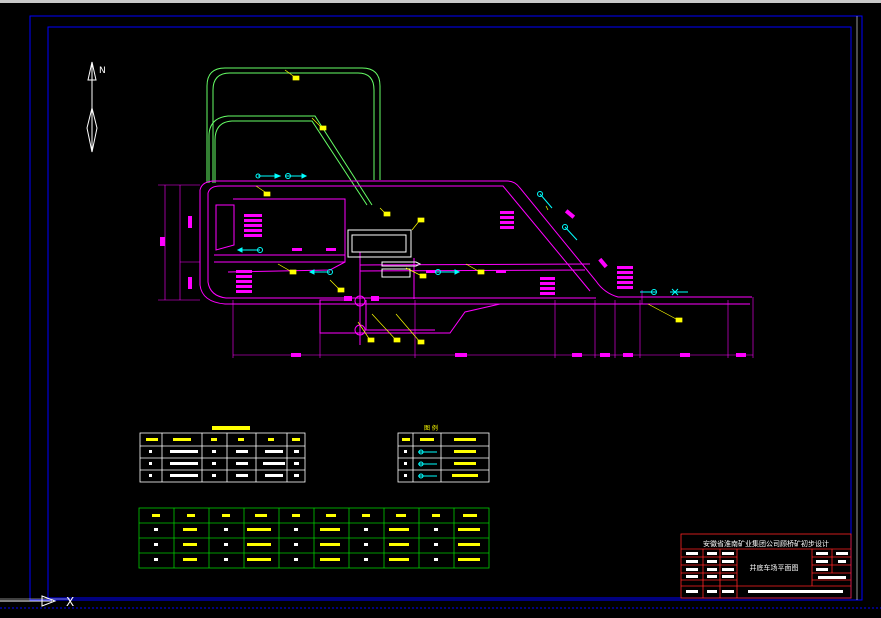  I want to click on parameter-table, so click(314, 538).